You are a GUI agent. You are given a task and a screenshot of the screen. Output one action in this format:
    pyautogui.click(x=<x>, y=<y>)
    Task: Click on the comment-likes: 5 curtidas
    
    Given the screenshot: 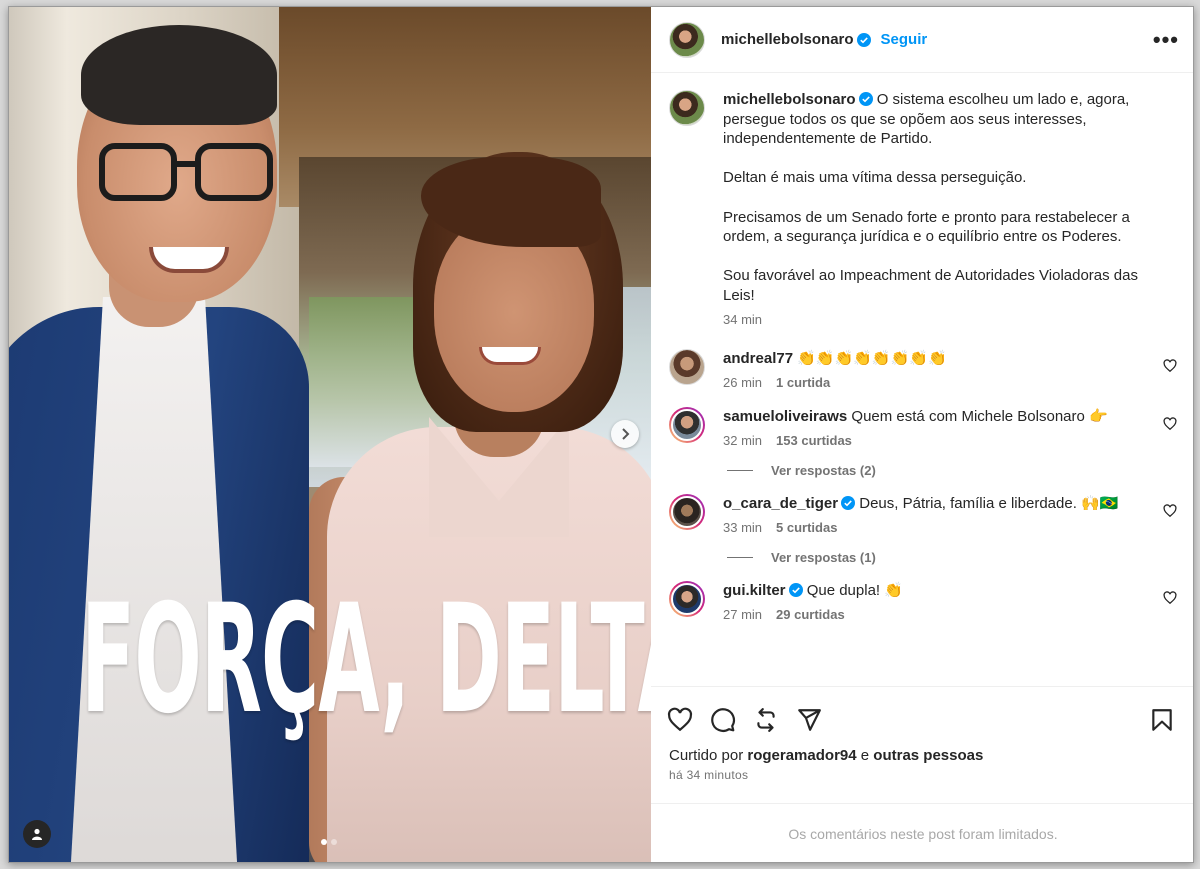 What is the action you would take?
    pyautogui.click(x=806, y=527)
    